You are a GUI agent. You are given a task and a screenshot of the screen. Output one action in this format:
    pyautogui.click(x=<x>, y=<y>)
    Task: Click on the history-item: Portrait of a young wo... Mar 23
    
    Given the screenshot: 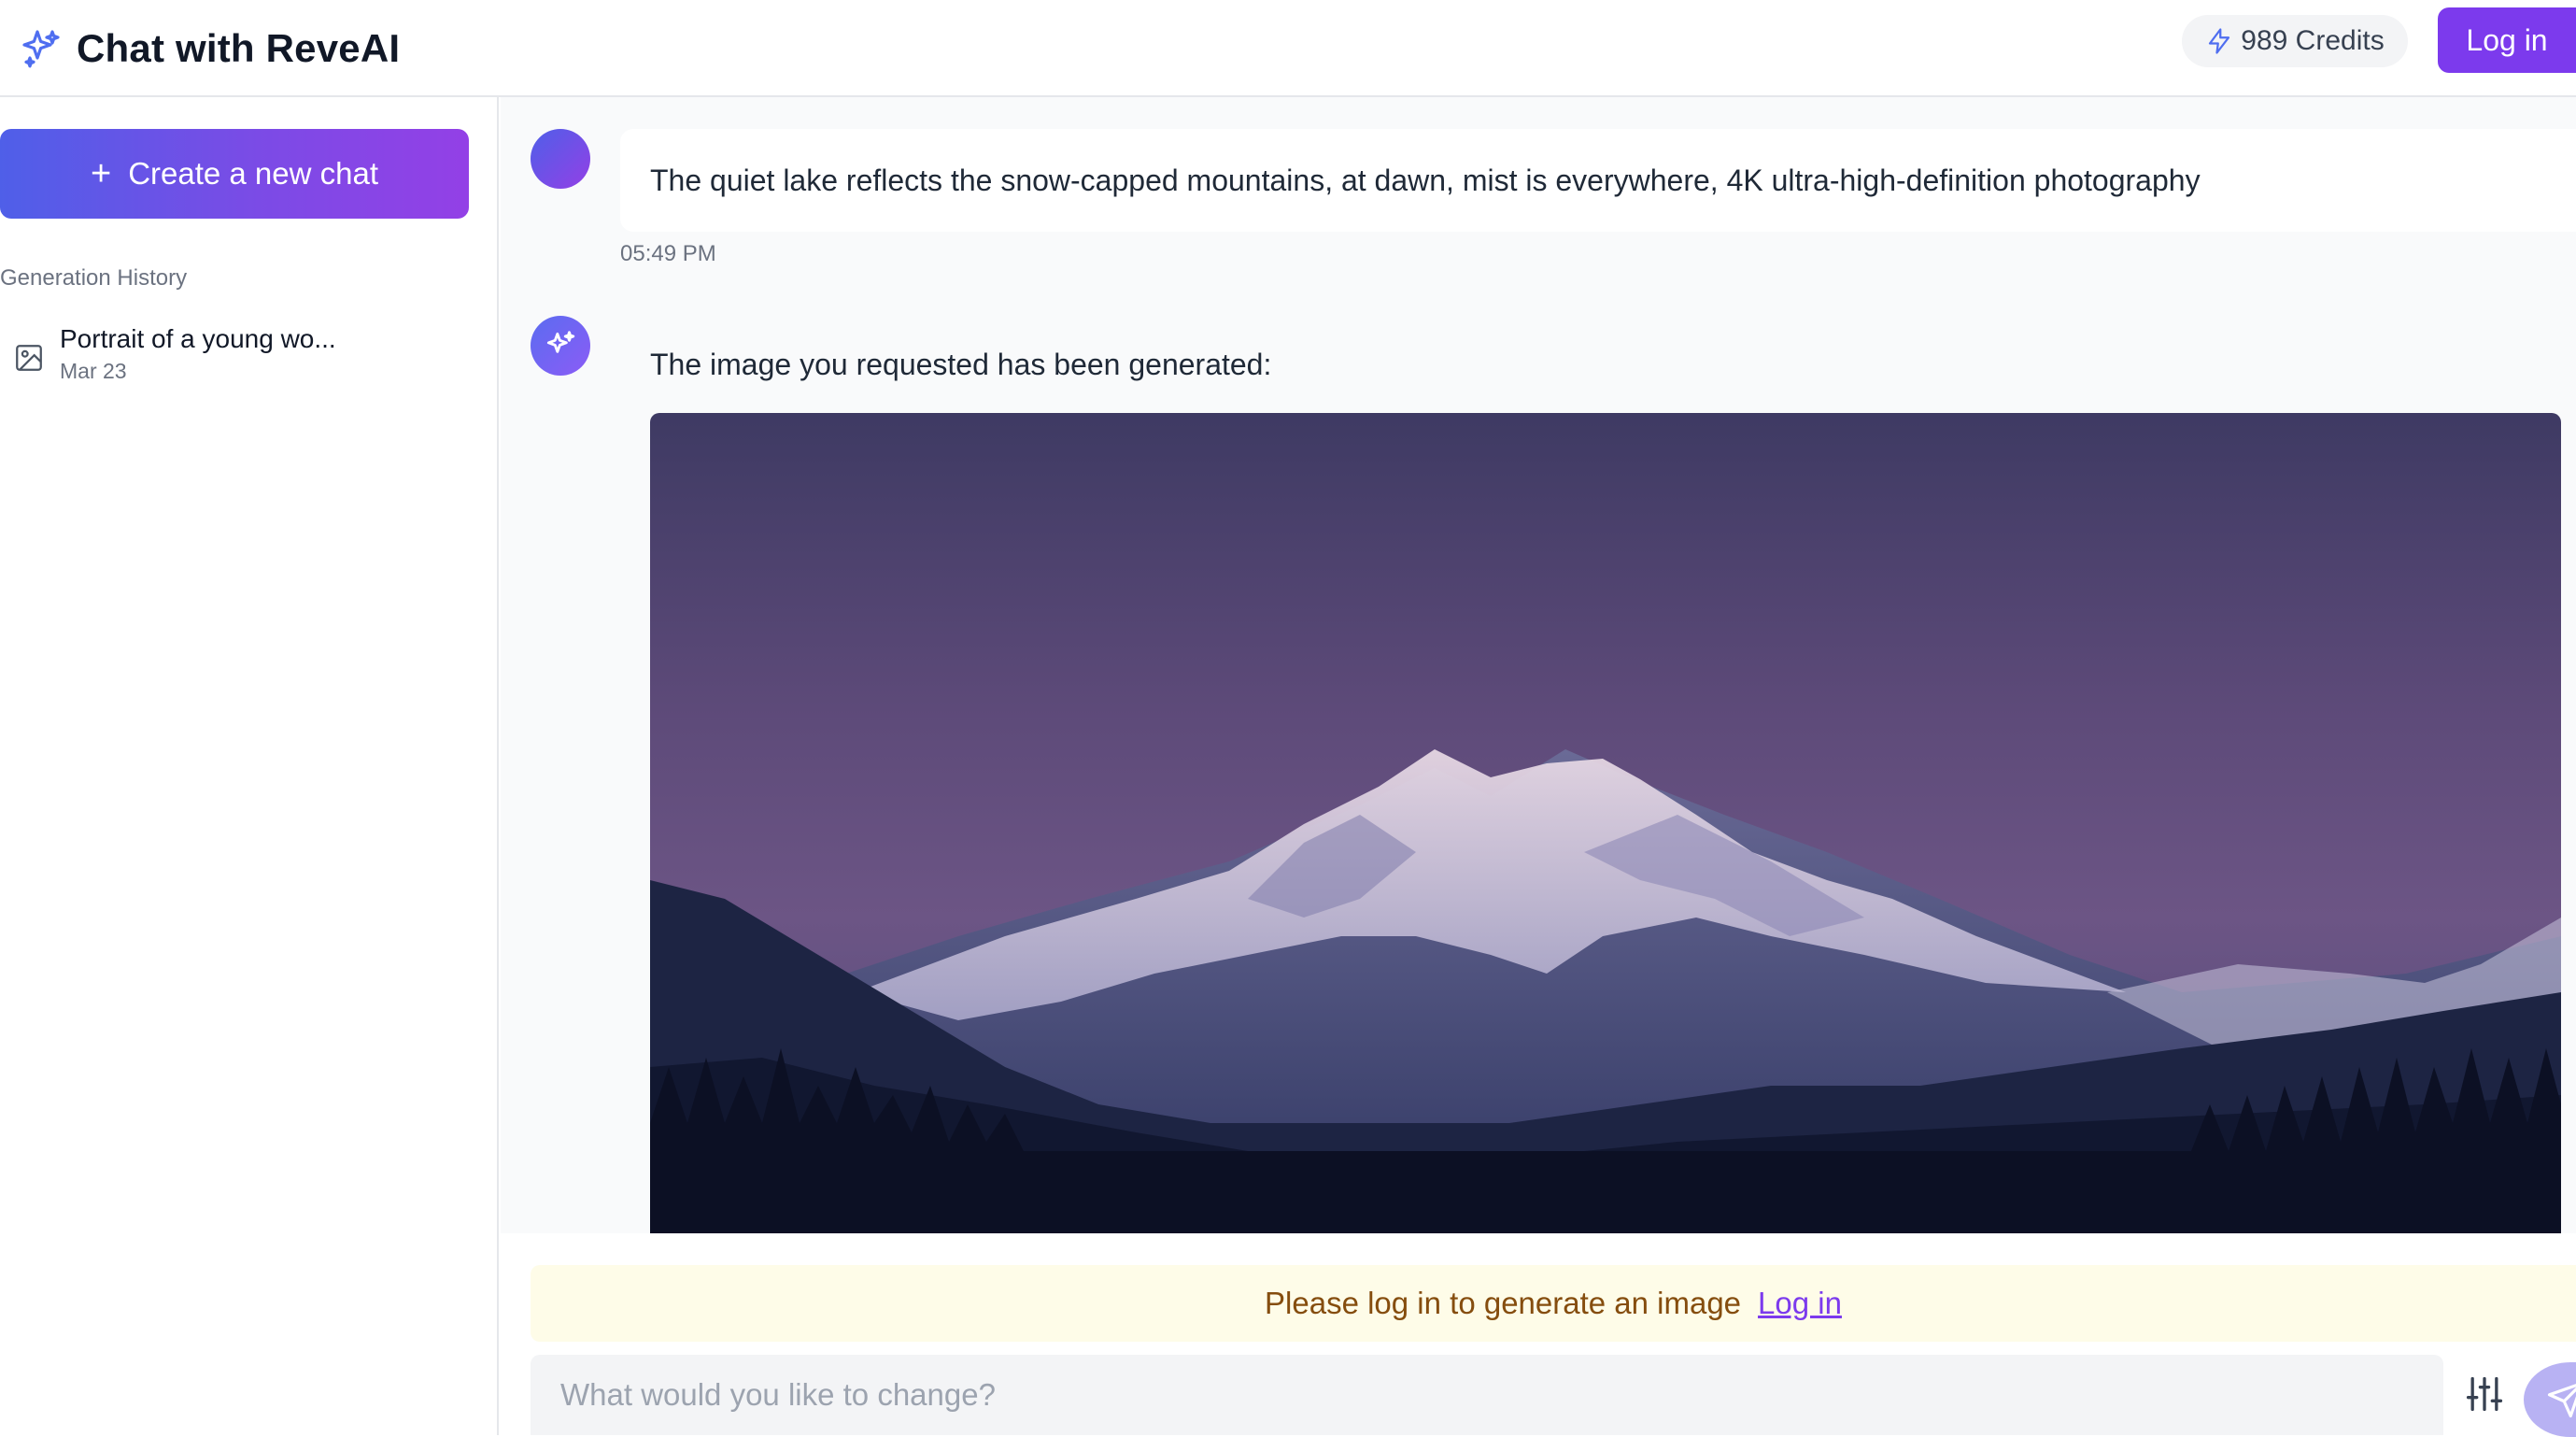 What is the action you would take?
    pyautogui.click(x=246, y=360)
    